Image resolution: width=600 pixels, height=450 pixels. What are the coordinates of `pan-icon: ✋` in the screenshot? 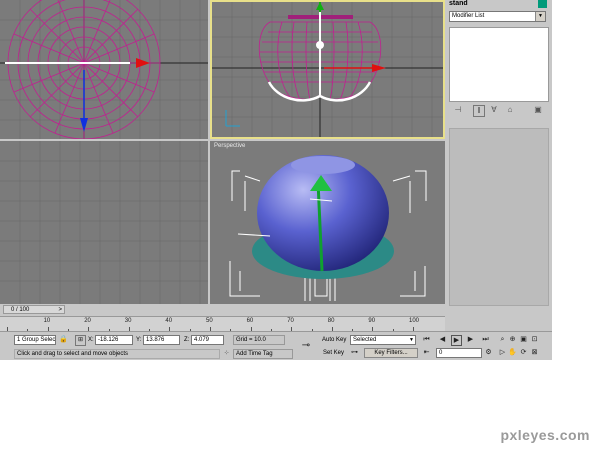 It's located at (512, 352).